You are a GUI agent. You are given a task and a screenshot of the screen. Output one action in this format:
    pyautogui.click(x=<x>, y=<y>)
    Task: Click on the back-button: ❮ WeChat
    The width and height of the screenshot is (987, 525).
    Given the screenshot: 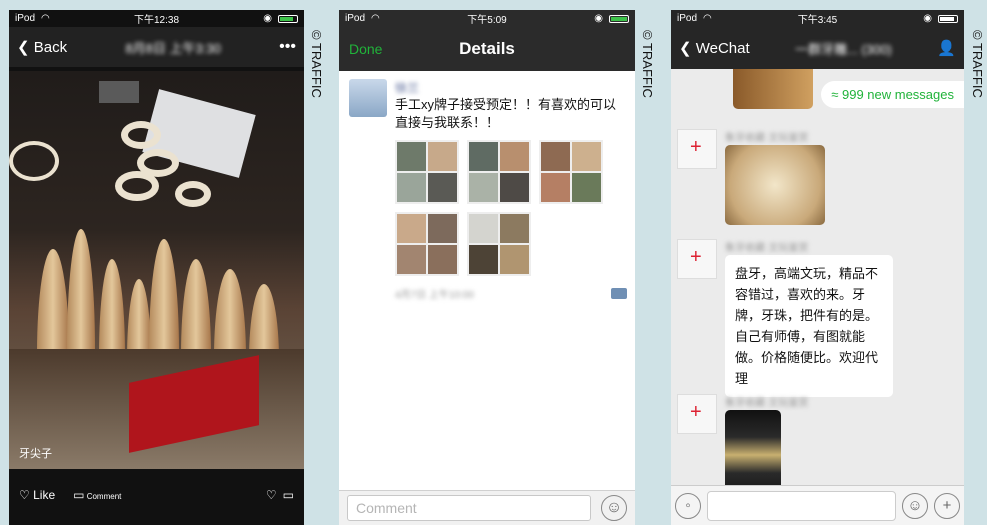 What is the action you would take?
    pyautogui.click(x=714, y=48)
    